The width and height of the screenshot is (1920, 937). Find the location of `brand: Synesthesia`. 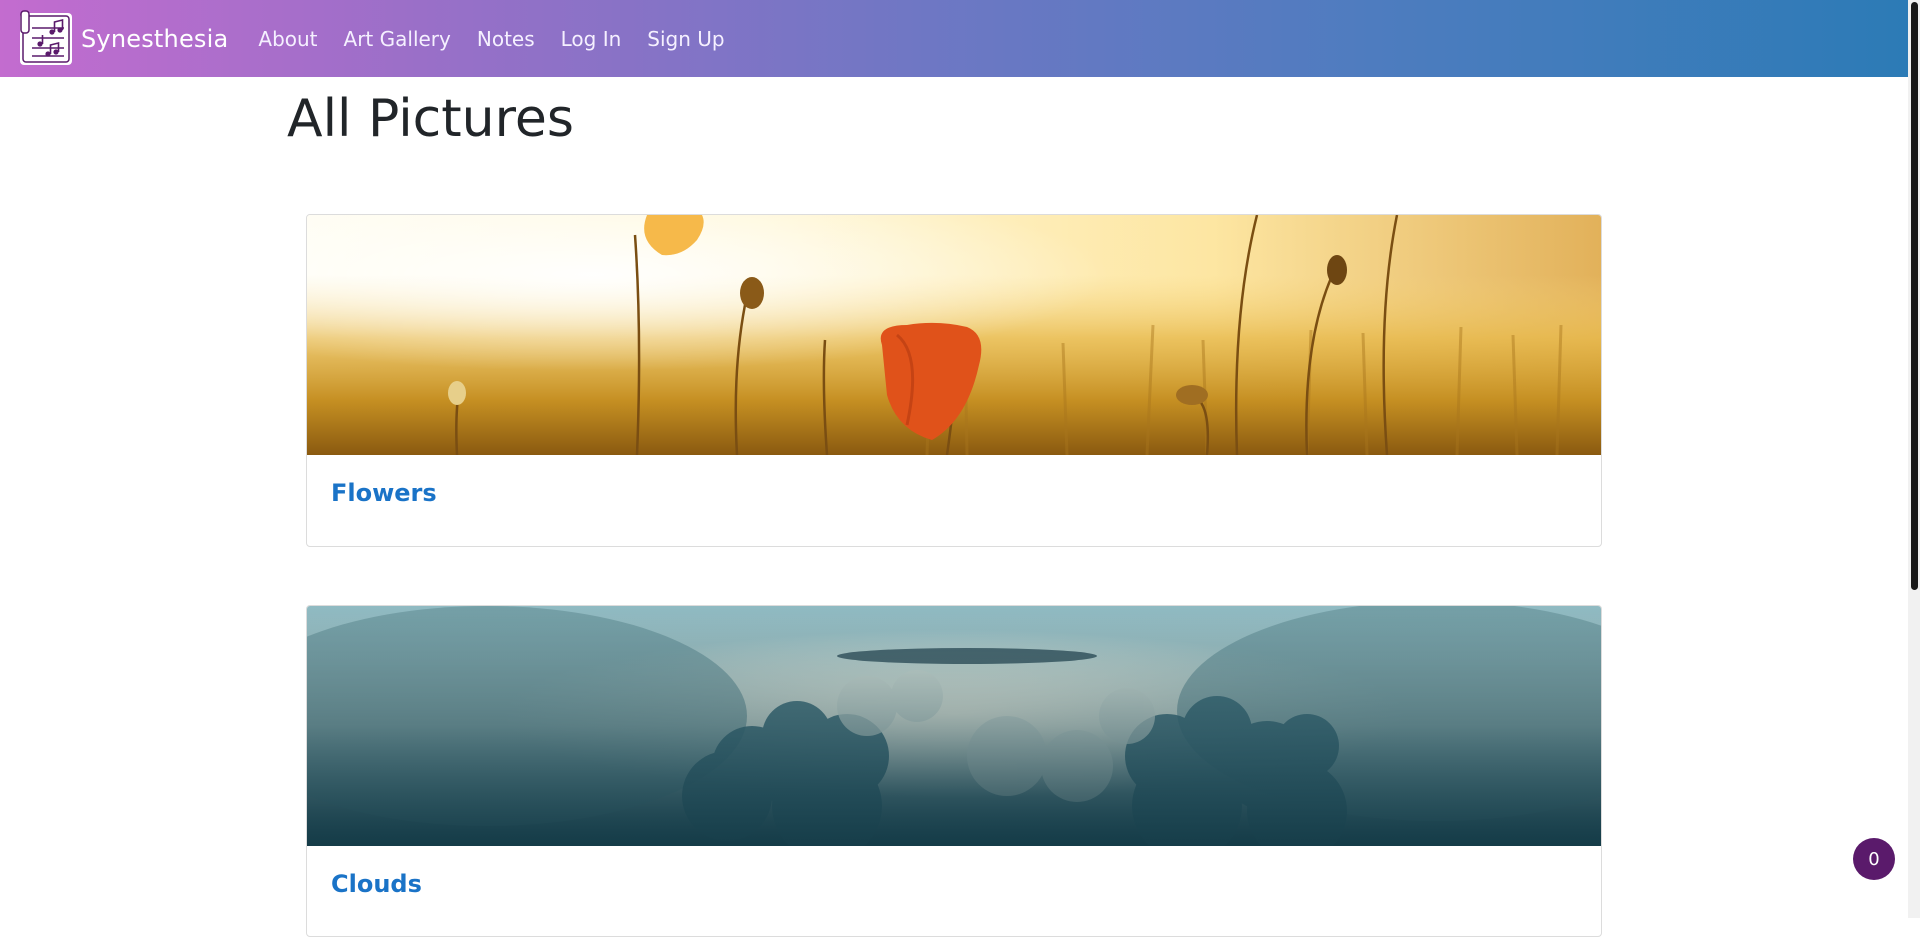

brand: Synesthesia is located at coordinates (123, 38).